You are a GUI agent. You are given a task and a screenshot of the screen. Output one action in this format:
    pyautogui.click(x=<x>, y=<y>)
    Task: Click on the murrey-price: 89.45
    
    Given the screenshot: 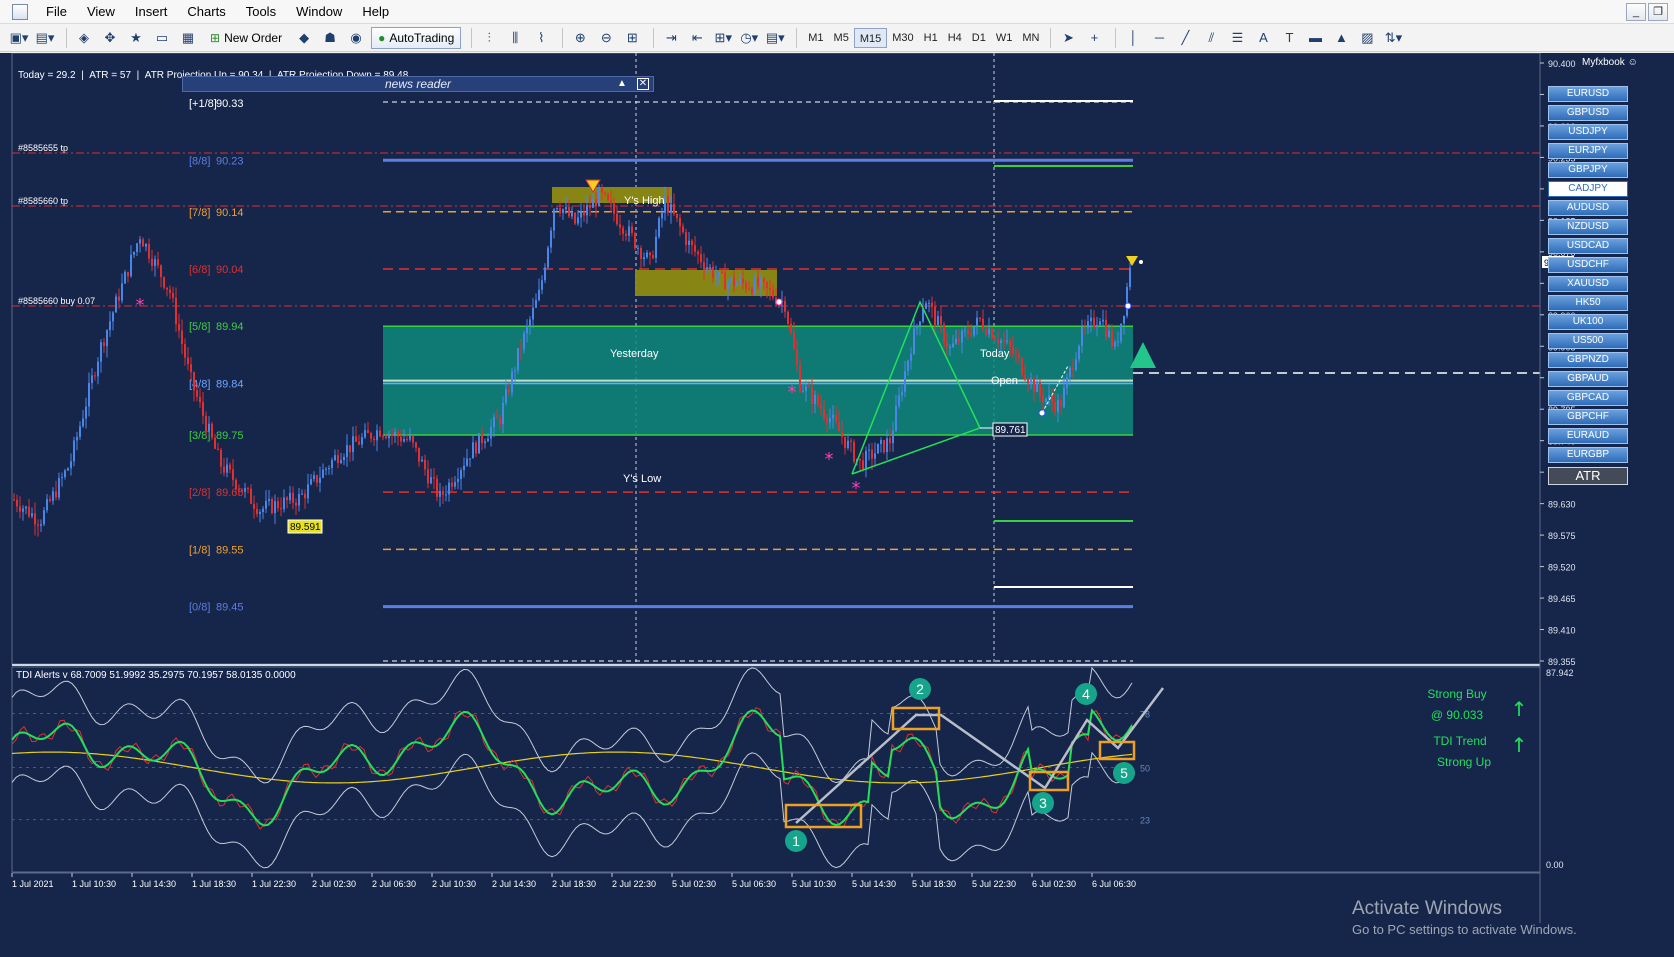 What is the action you would take?
    pyautogui.click(x=230, y=608)
    